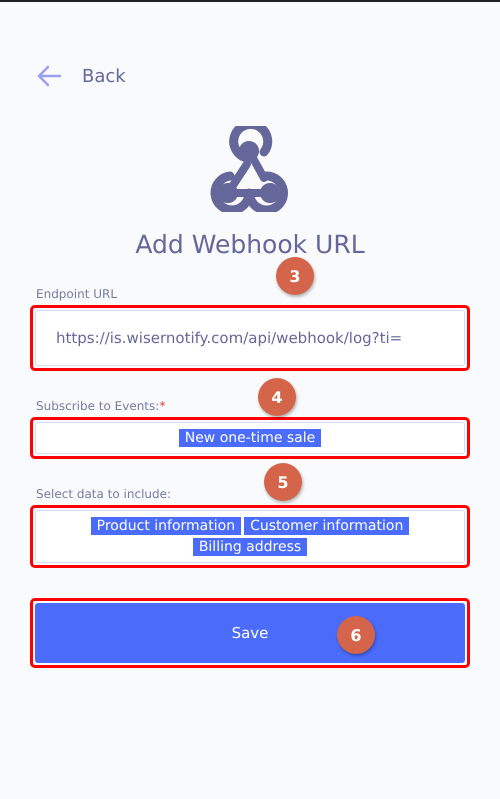 This screenshot has width=500, height=799. I want to click on selected-tag: Customer information, so click(327, 526).